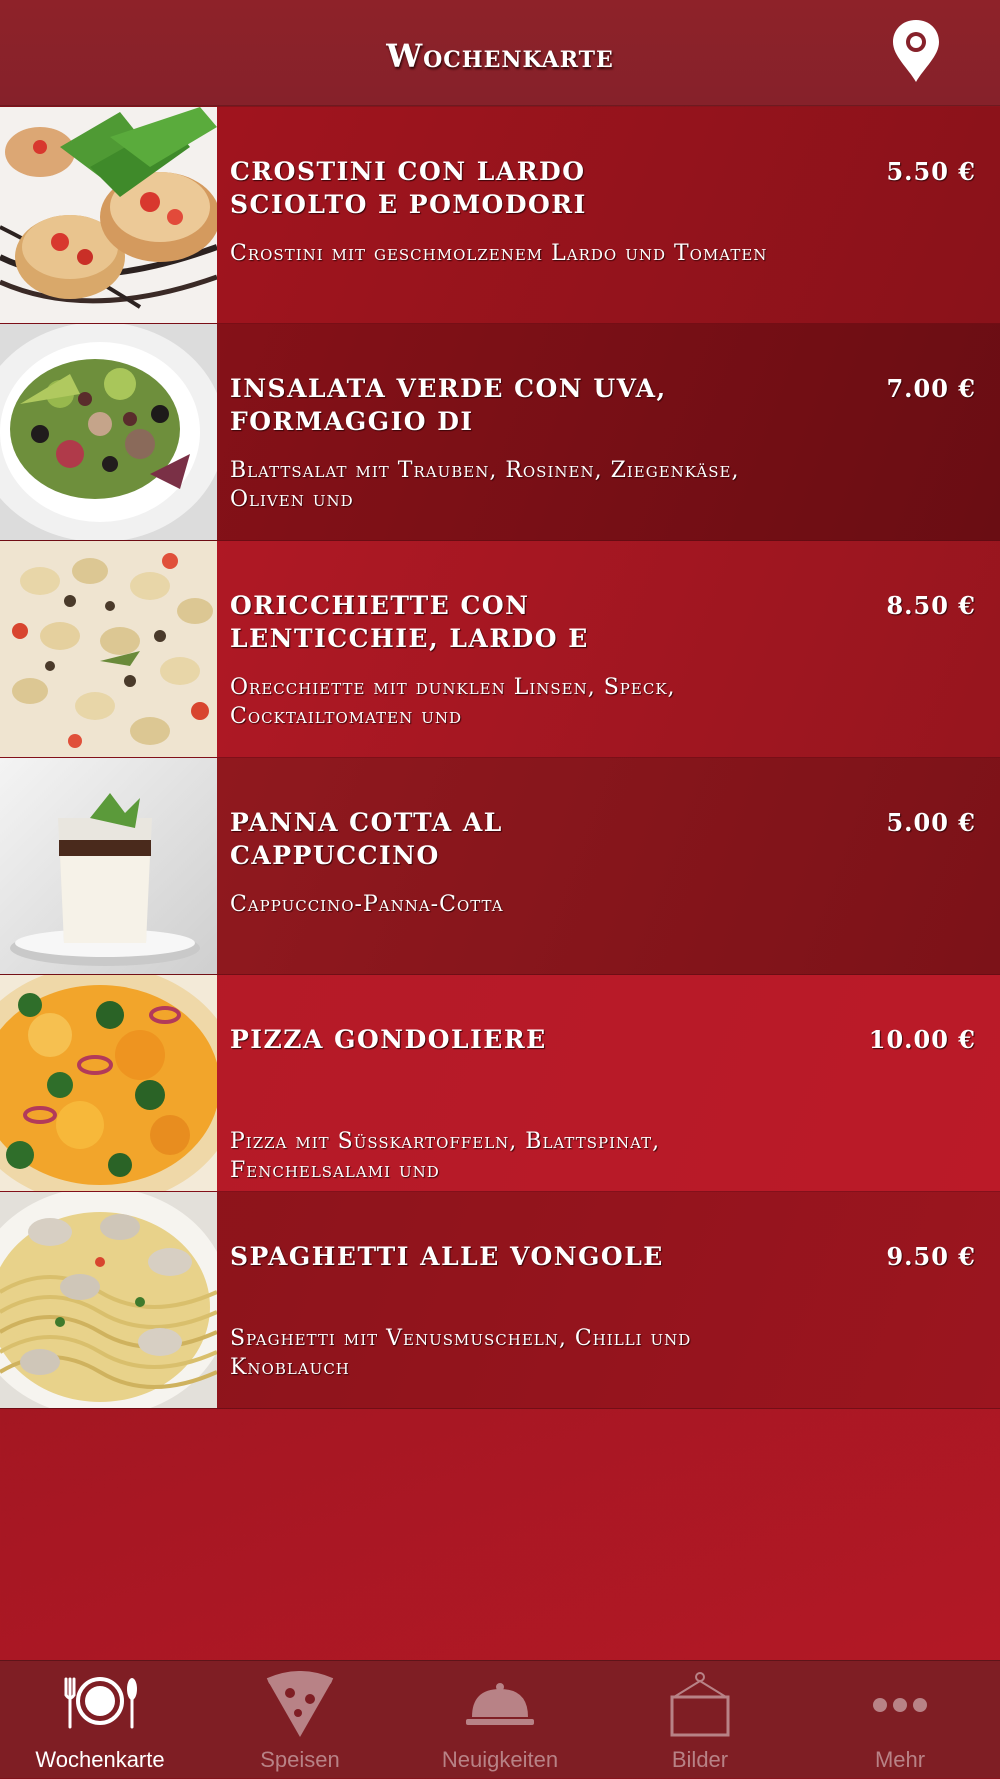 This screenshot has height=1779, width=1000. I want to click on tab-mehr: Mehr, so click(900, 1720).